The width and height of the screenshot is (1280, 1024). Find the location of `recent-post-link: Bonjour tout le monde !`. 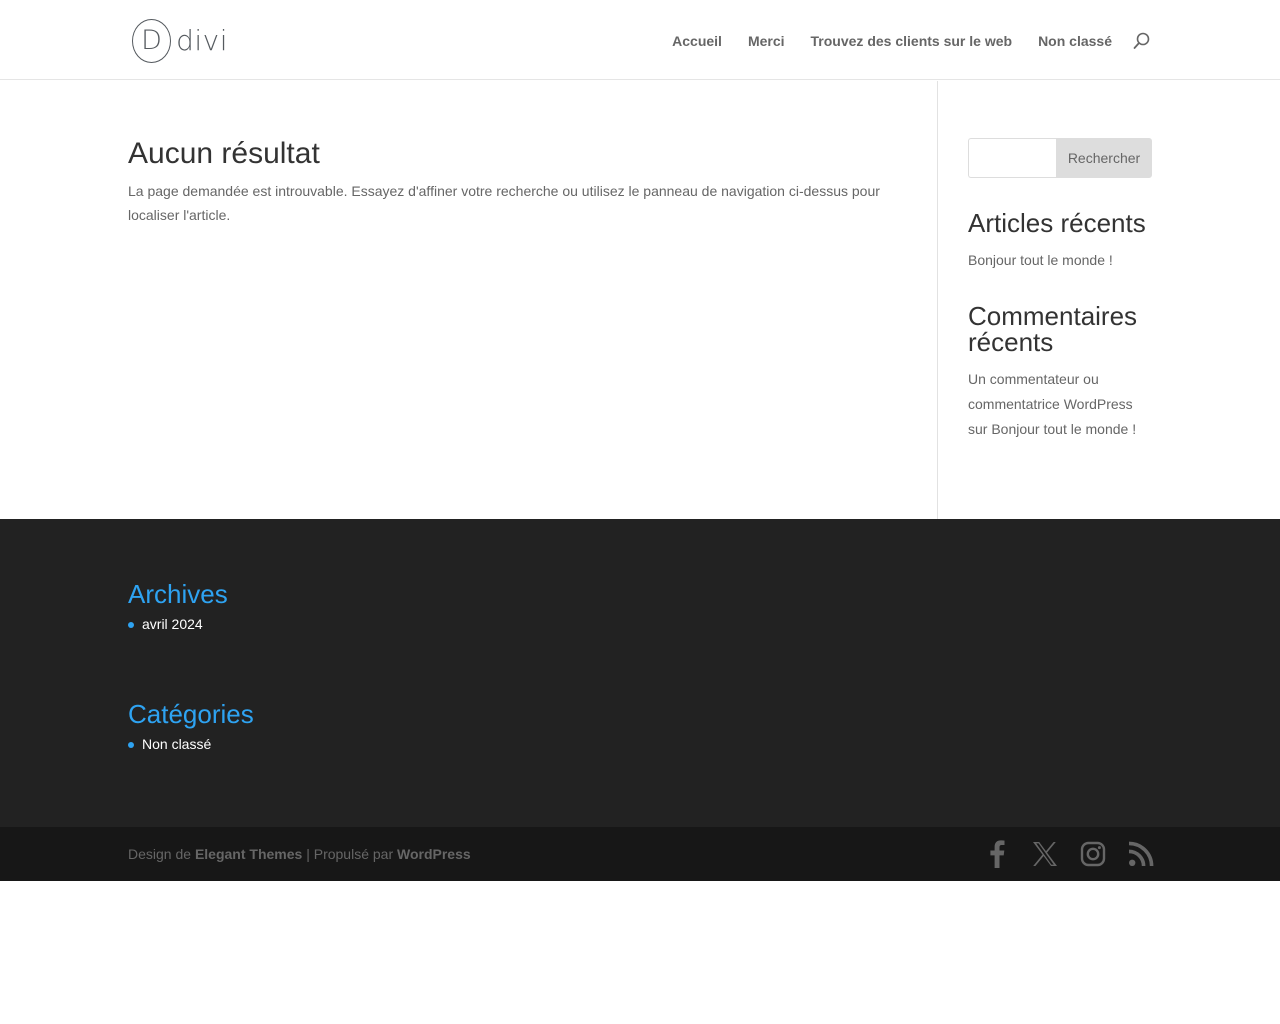

recent-post-link: Bonjour tout le monde ! is located at coordinates (1040, 260).